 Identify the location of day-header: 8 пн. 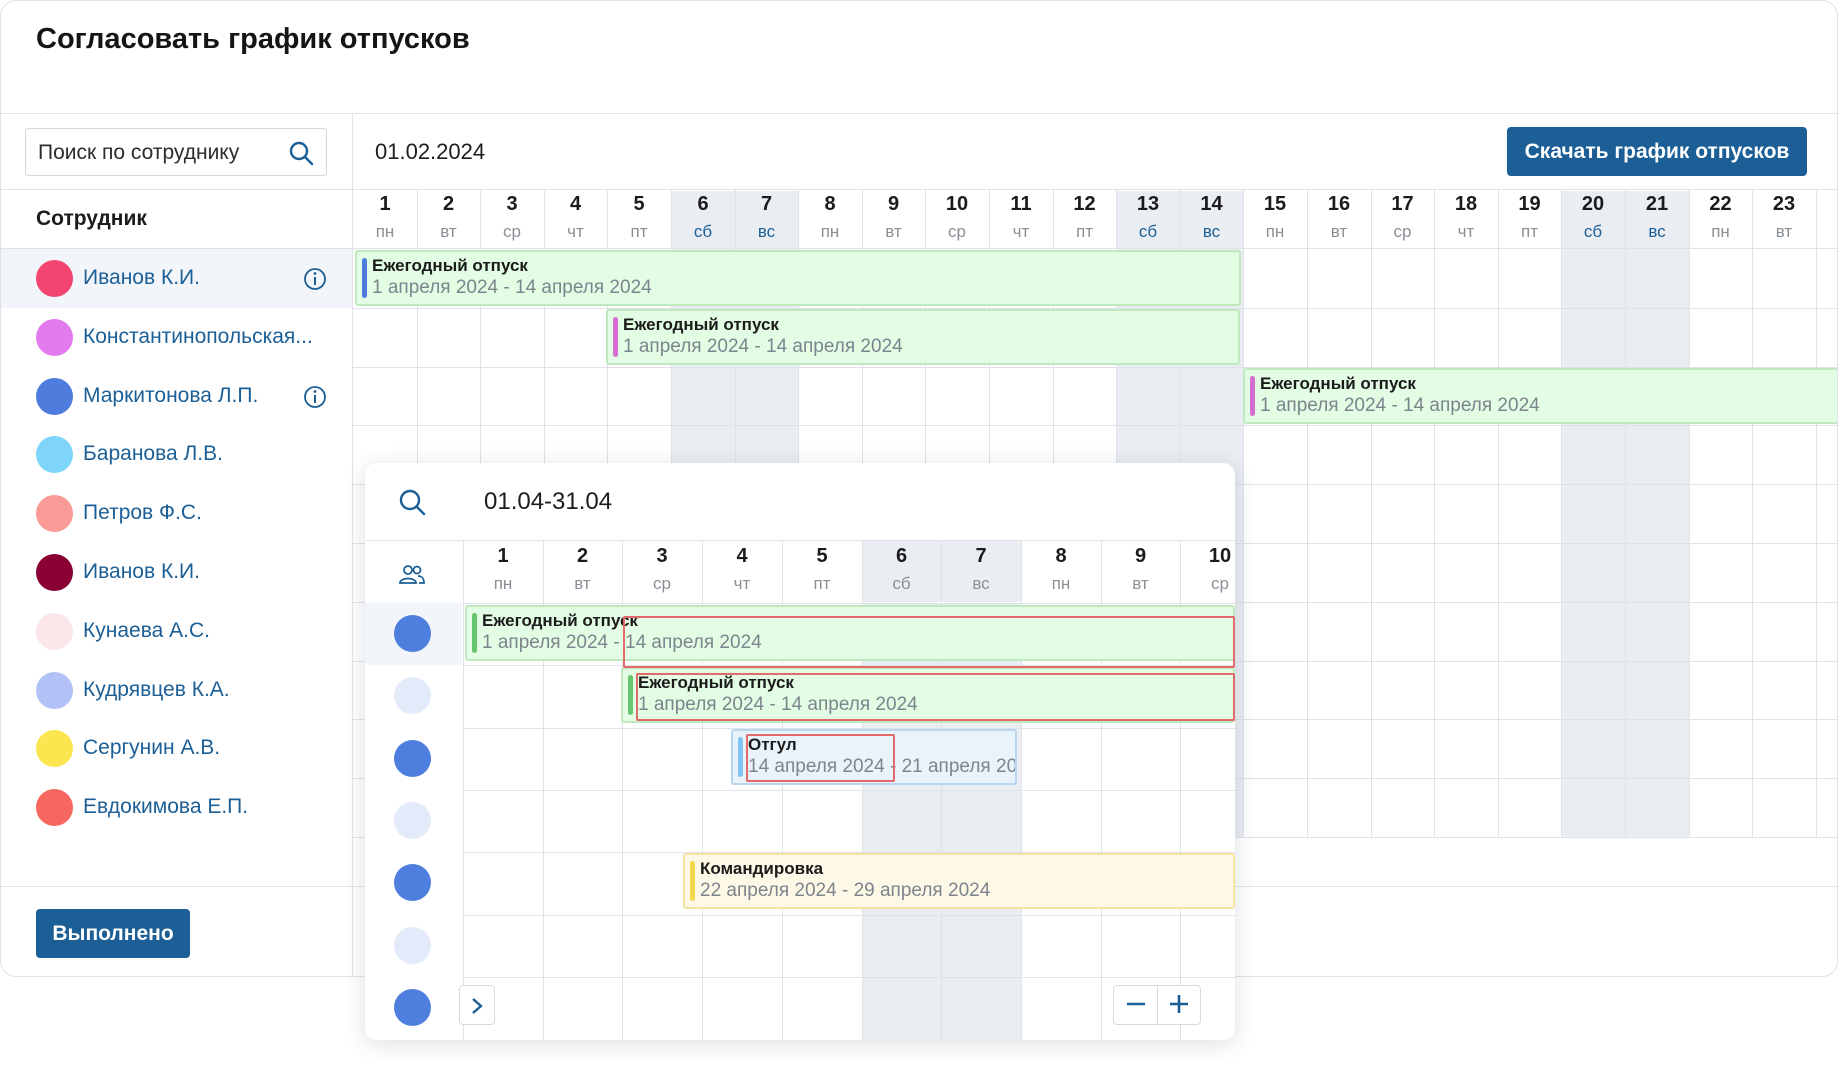
(830, 219).